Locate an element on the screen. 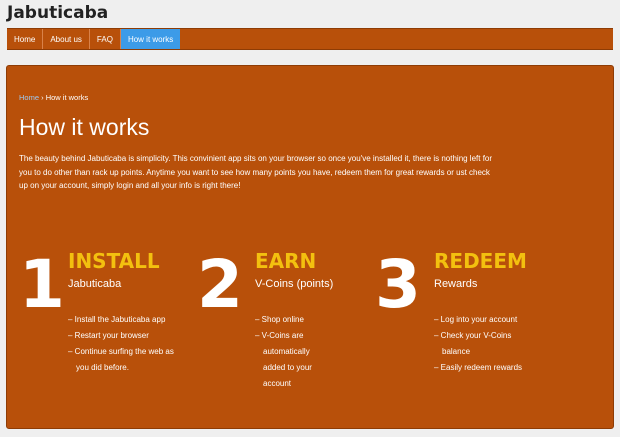 The height and width of the screenshot is (437, 620). breadcrumb: Home › How it works is located at coordinates (53, 97).